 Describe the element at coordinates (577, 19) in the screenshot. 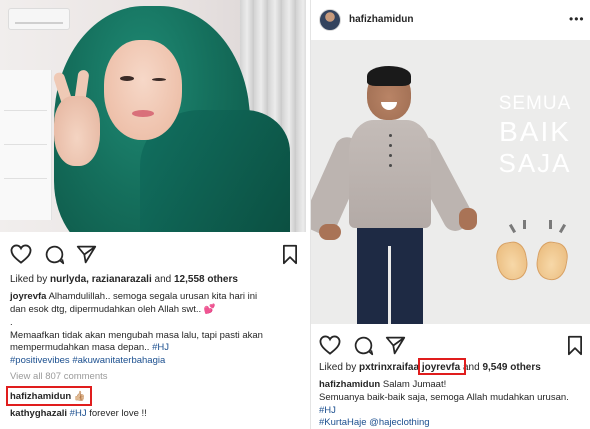

I see `more-icon: •••` at that location.